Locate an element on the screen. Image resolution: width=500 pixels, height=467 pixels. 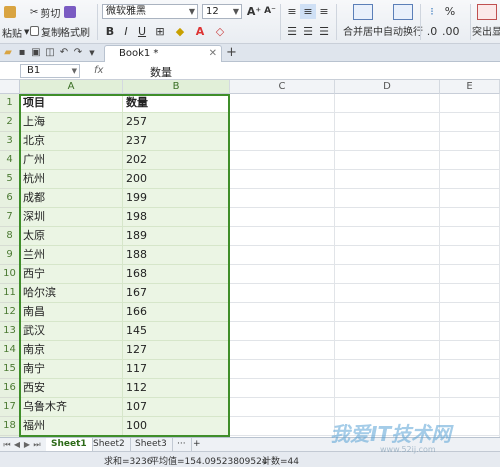
undo-icon: ↶ is located at coordinates (64, 53).